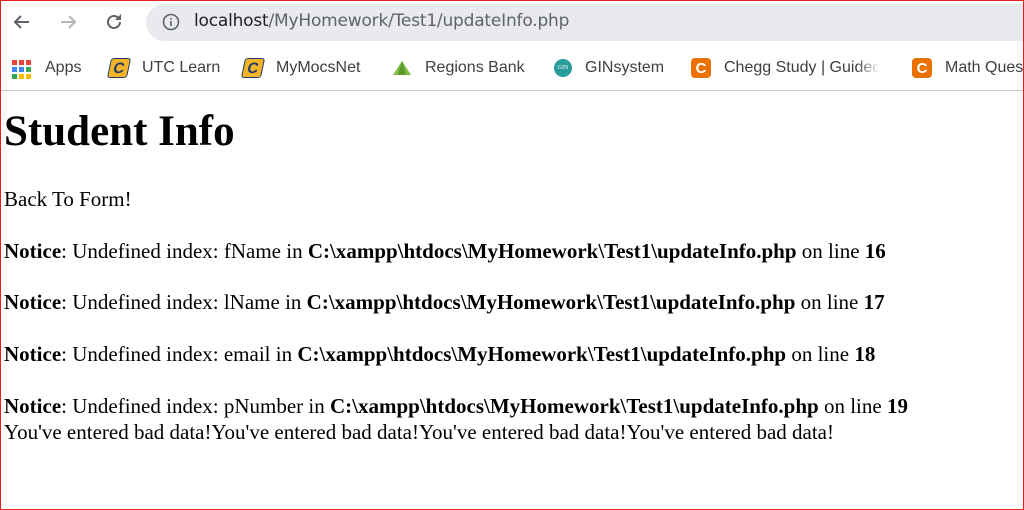 The height and width of the screenshot is (510, 1024). Describe the element at coordinates (22, 68) in the screenshot. I see `apps-grid-icon` at that location.